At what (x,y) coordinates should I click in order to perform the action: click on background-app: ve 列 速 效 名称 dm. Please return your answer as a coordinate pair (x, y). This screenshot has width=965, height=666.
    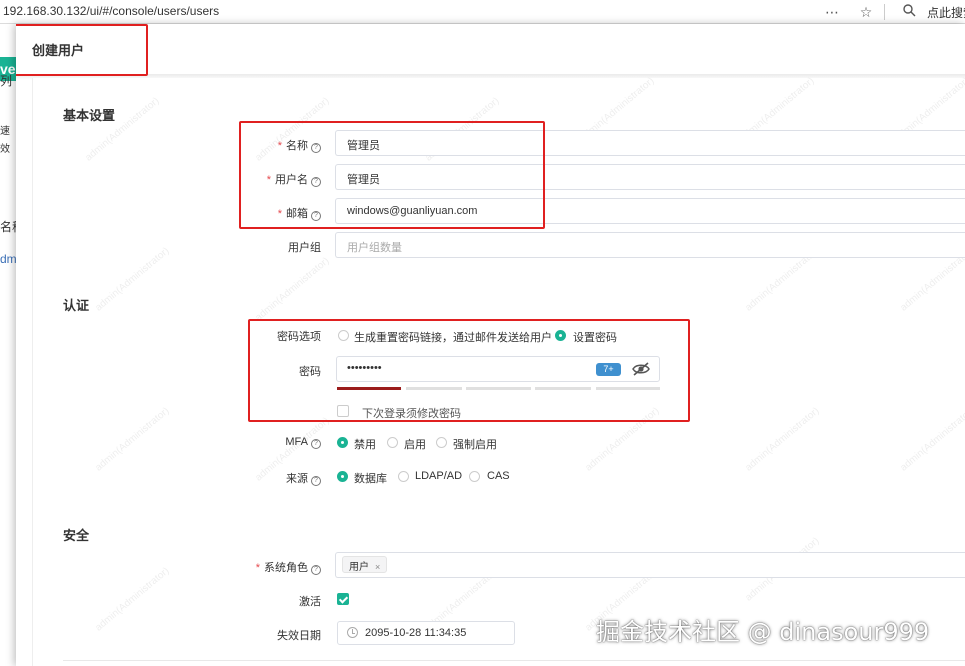
    Looking at the image, I should click on (8, 345).